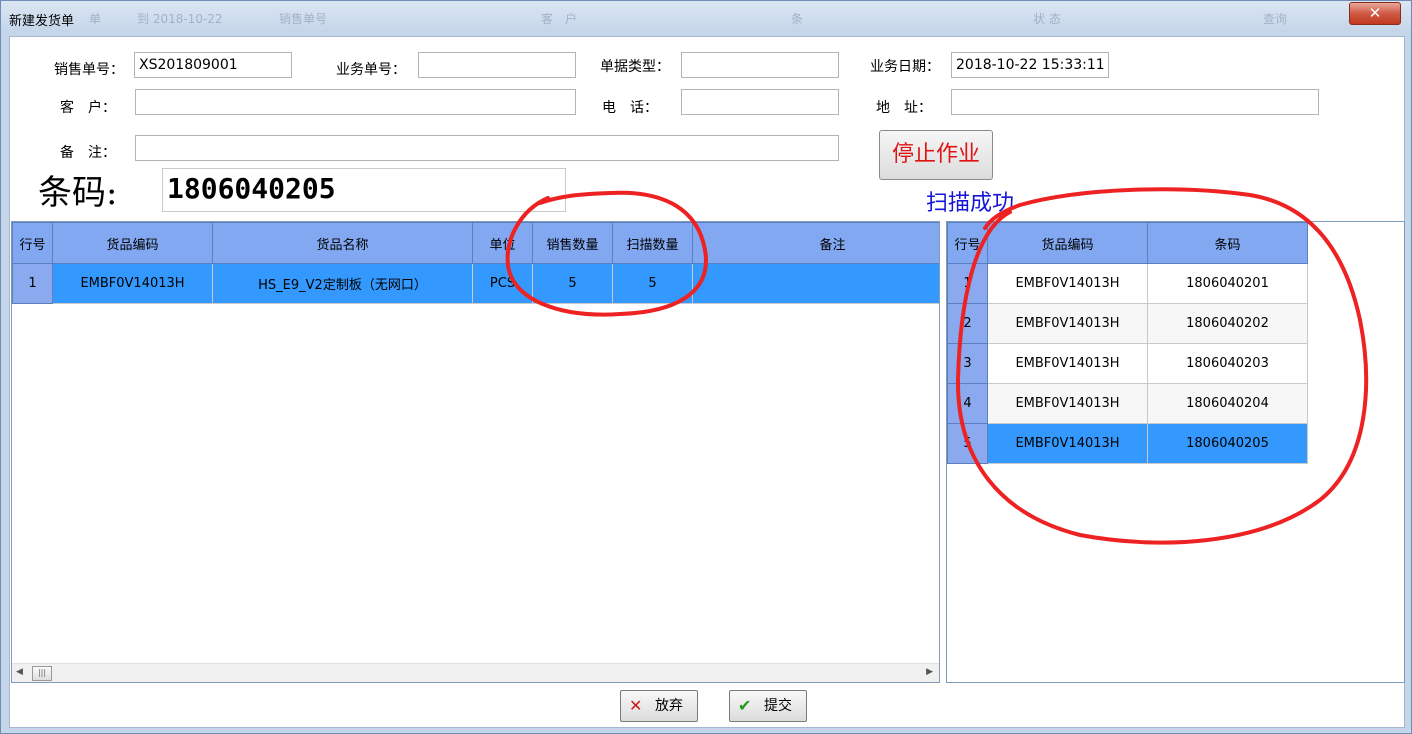  I want to click on background-text: 销售单号, so click(303, 19).